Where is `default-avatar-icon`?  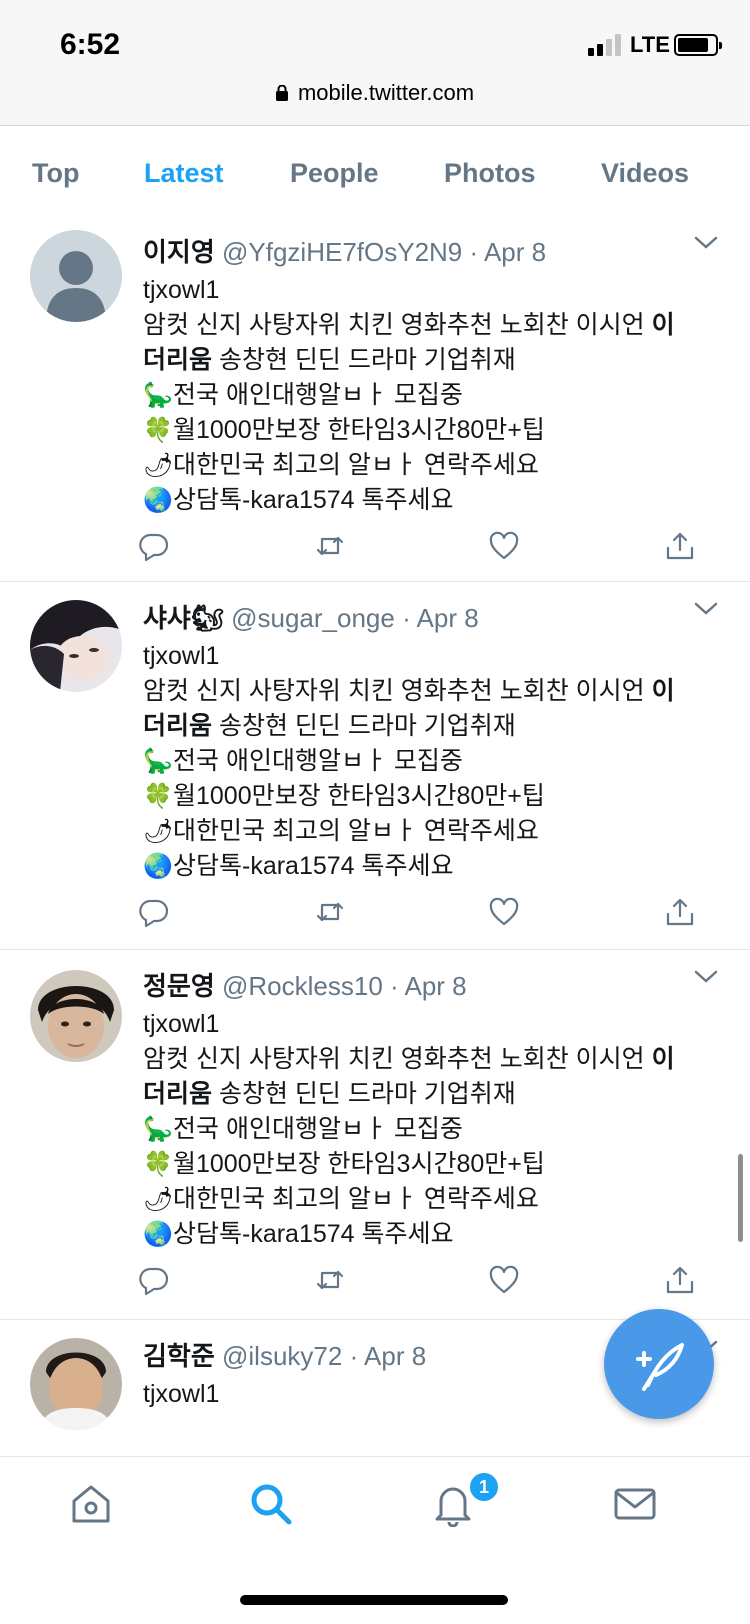
default-avatar-icon is located at coordinates (76, 276).